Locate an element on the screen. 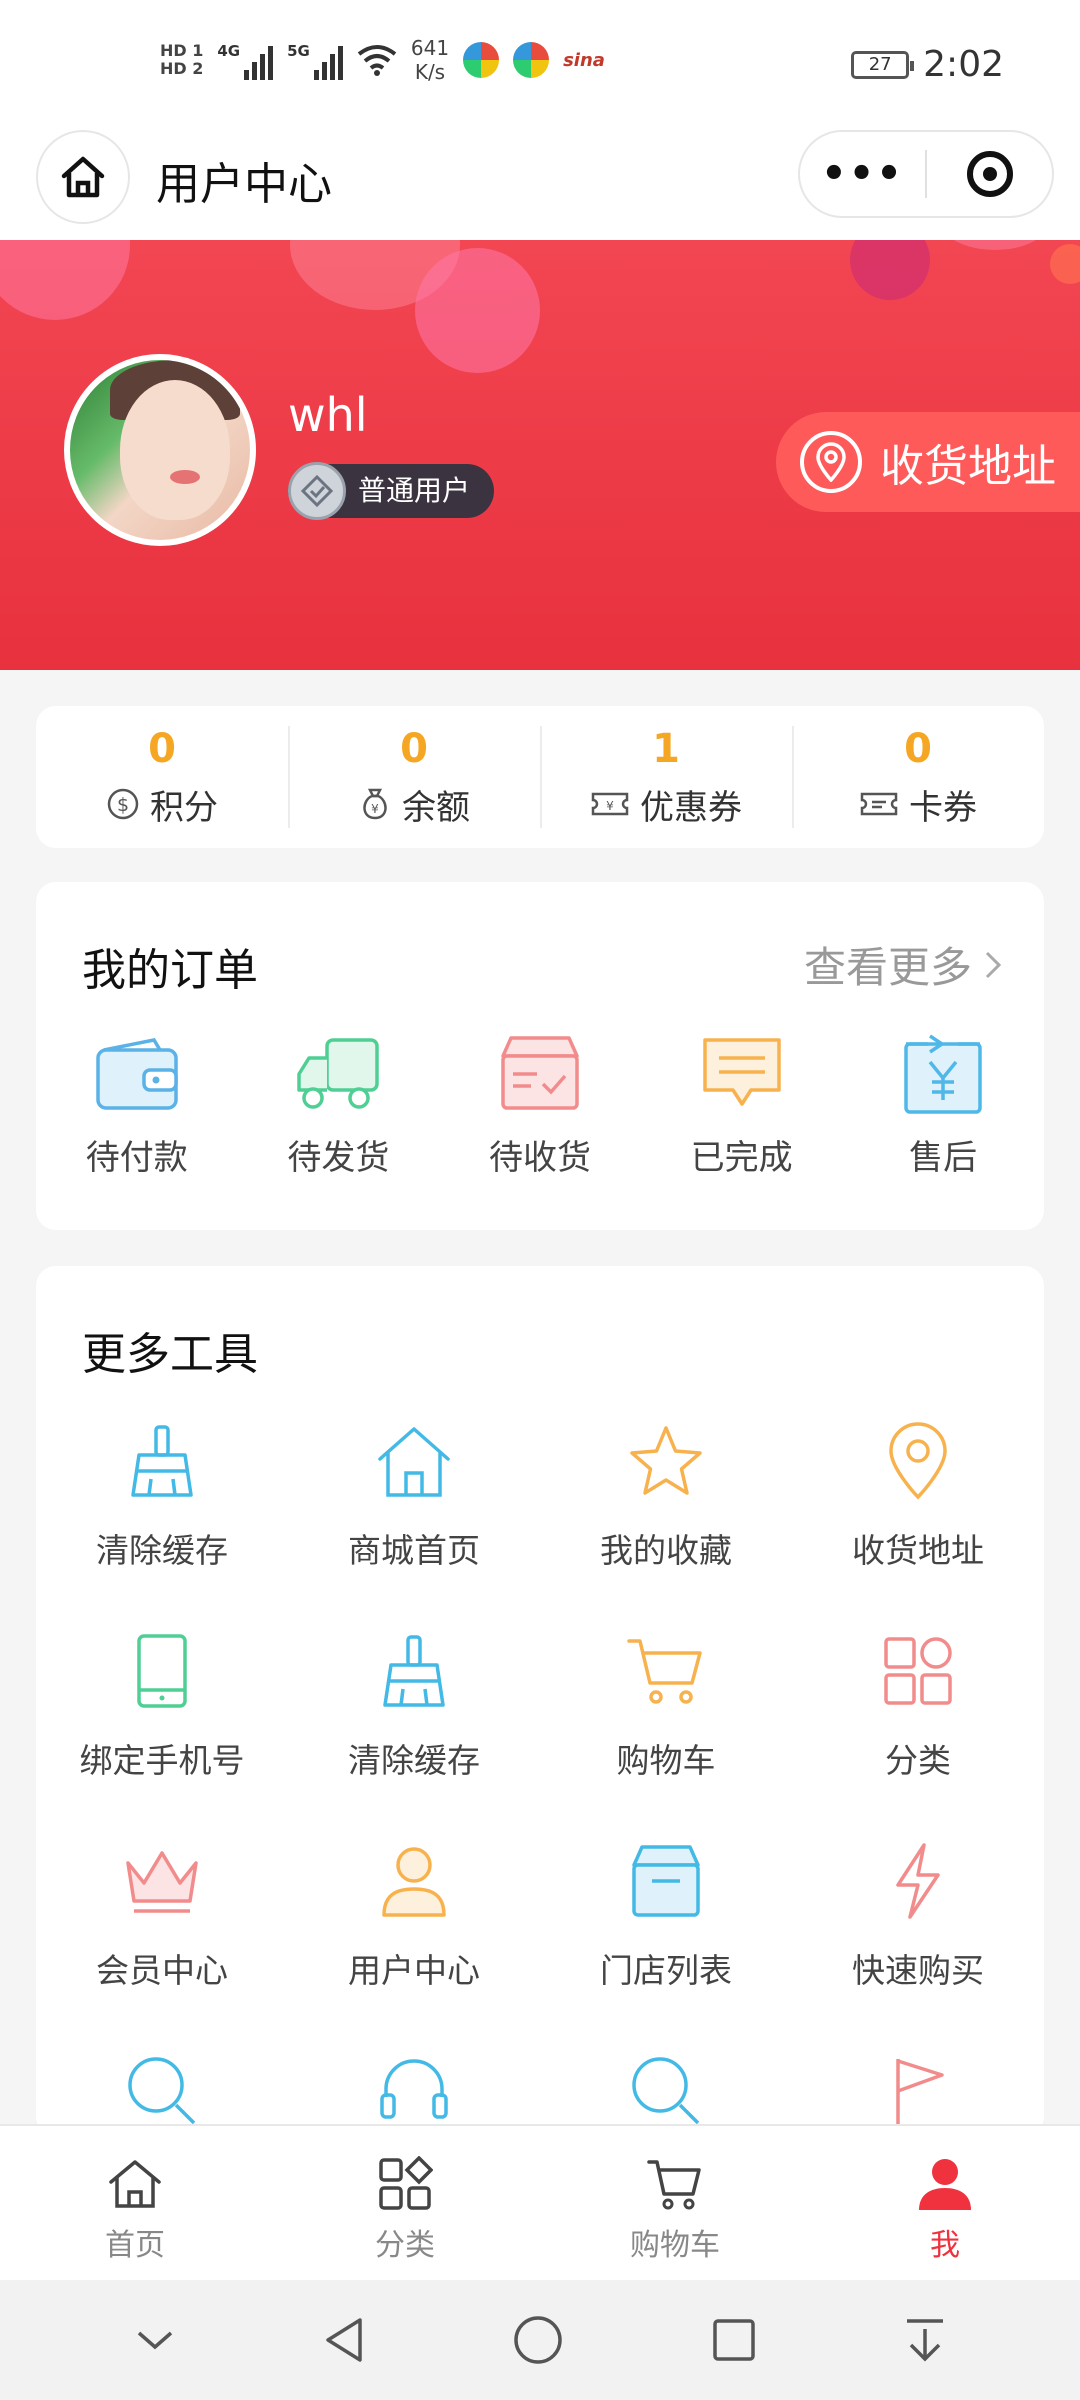 The height and width of the screenshot is (2400, 1080). tab-label: 首页 is located at coordinates (135, 2245).